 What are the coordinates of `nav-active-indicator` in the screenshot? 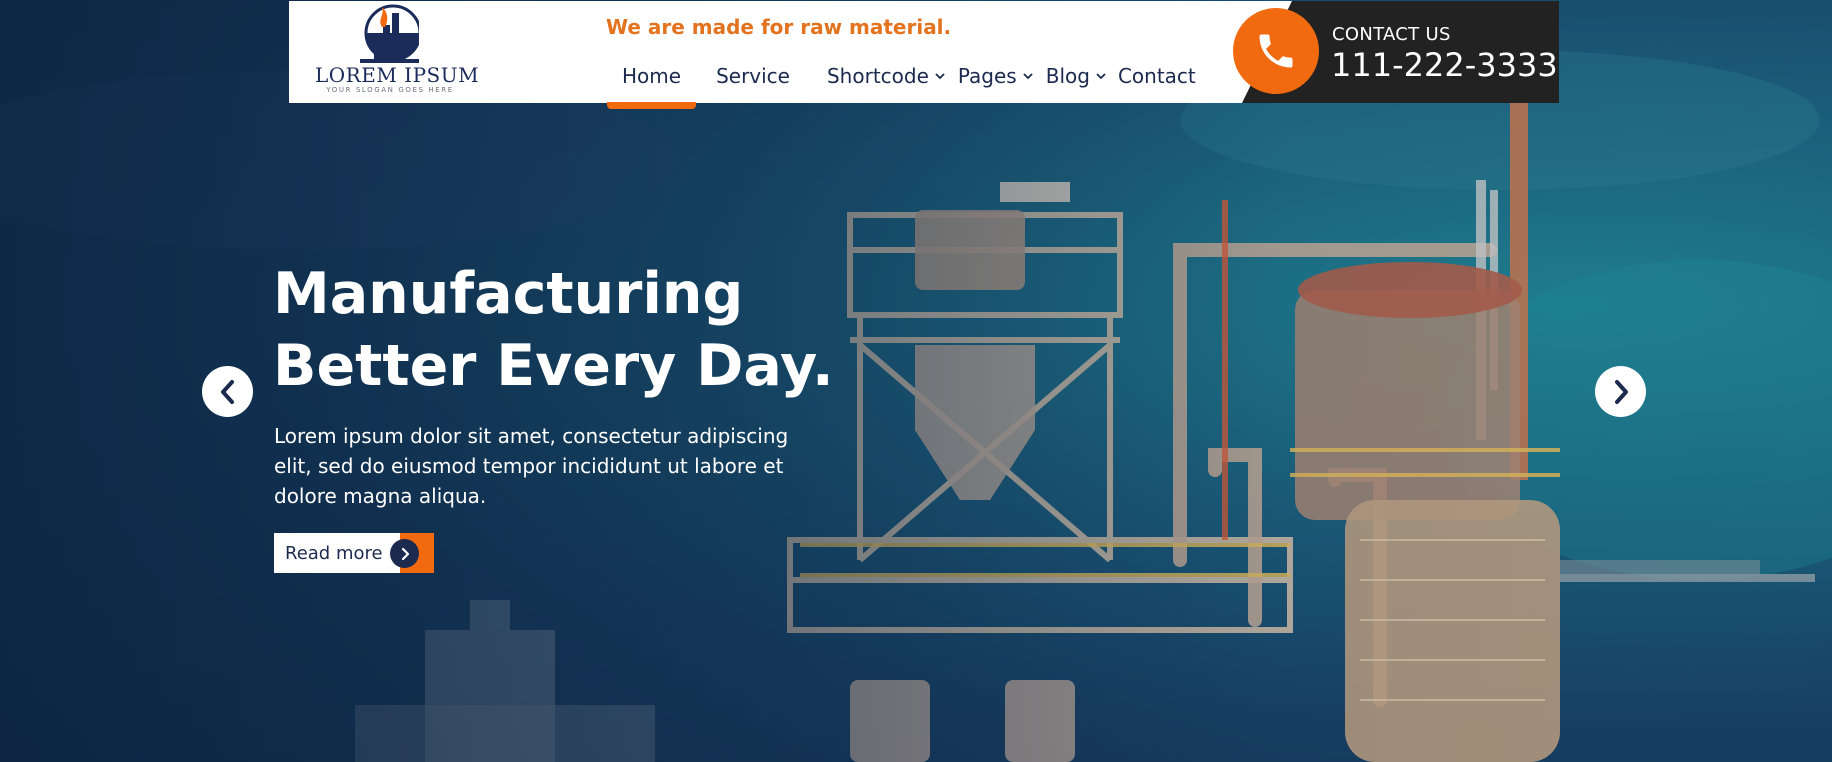 It's located at (651, 105).